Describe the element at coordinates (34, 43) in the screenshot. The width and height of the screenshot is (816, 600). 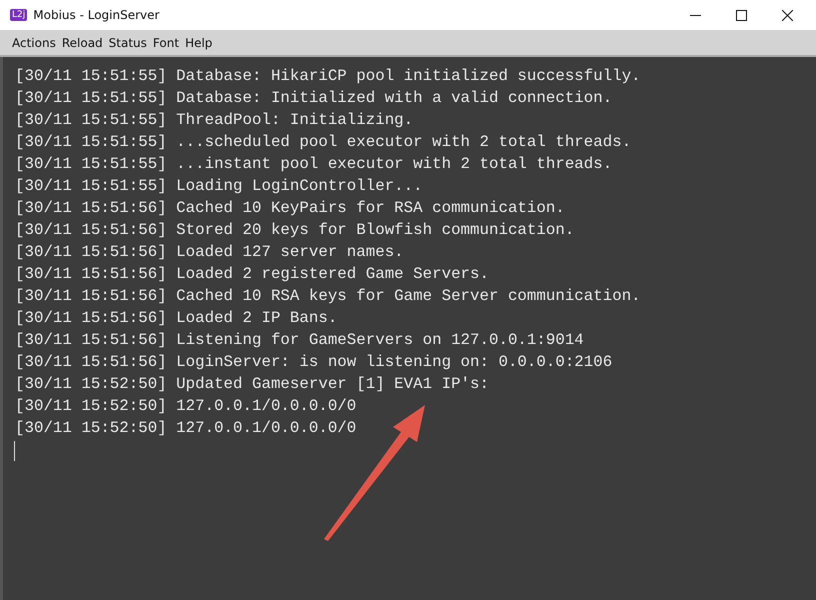
I see `menu-item: Actions` at that location.